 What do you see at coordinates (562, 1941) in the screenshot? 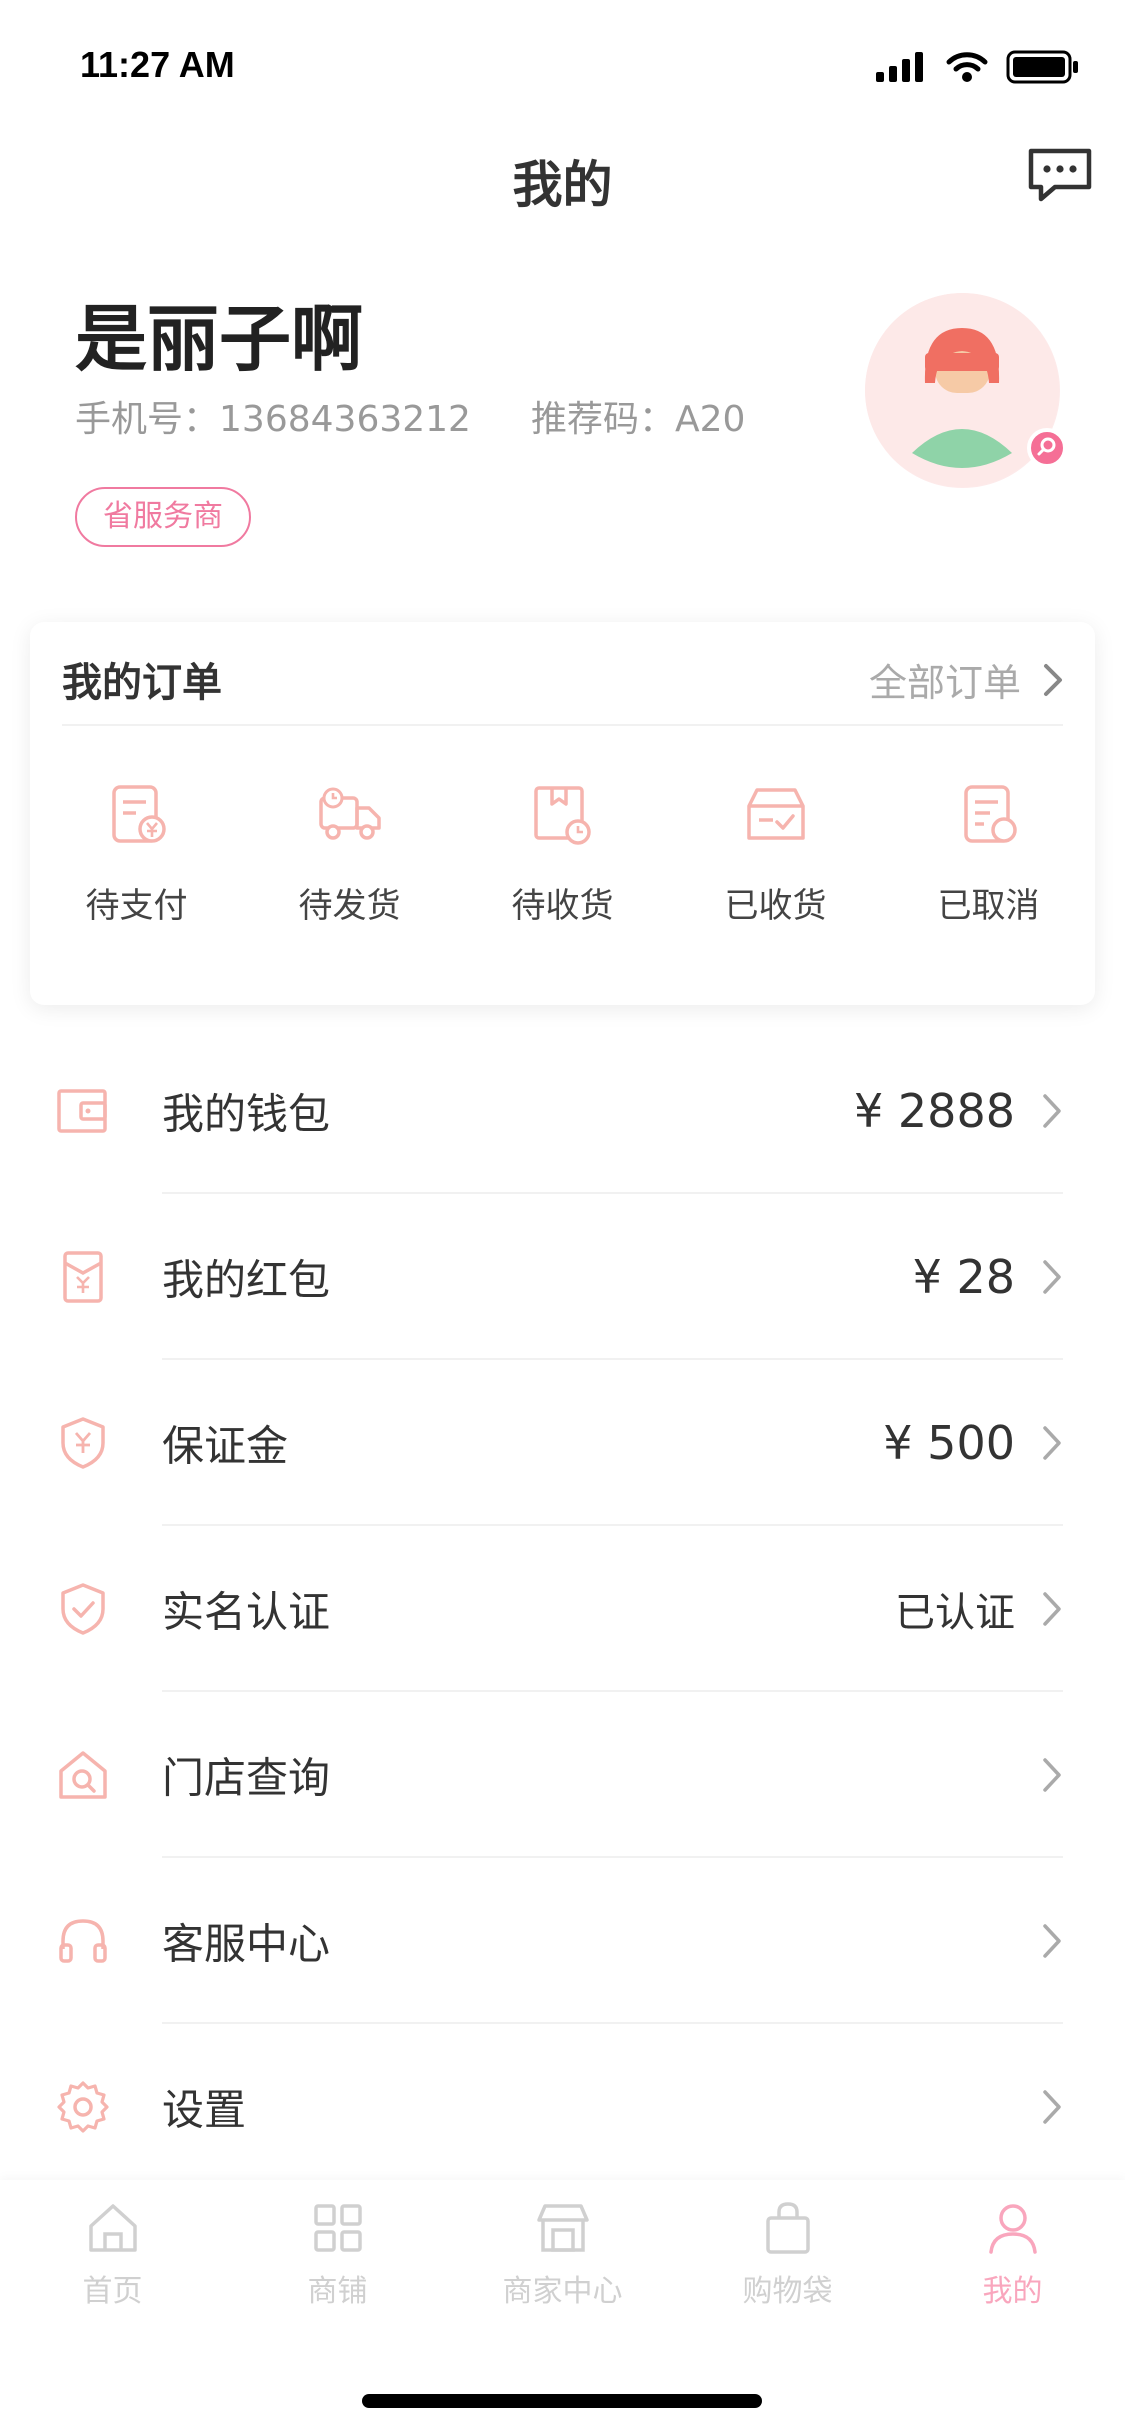
I see `menu-item-customer-service: 客服中心` at bounding box center [562, 1941].